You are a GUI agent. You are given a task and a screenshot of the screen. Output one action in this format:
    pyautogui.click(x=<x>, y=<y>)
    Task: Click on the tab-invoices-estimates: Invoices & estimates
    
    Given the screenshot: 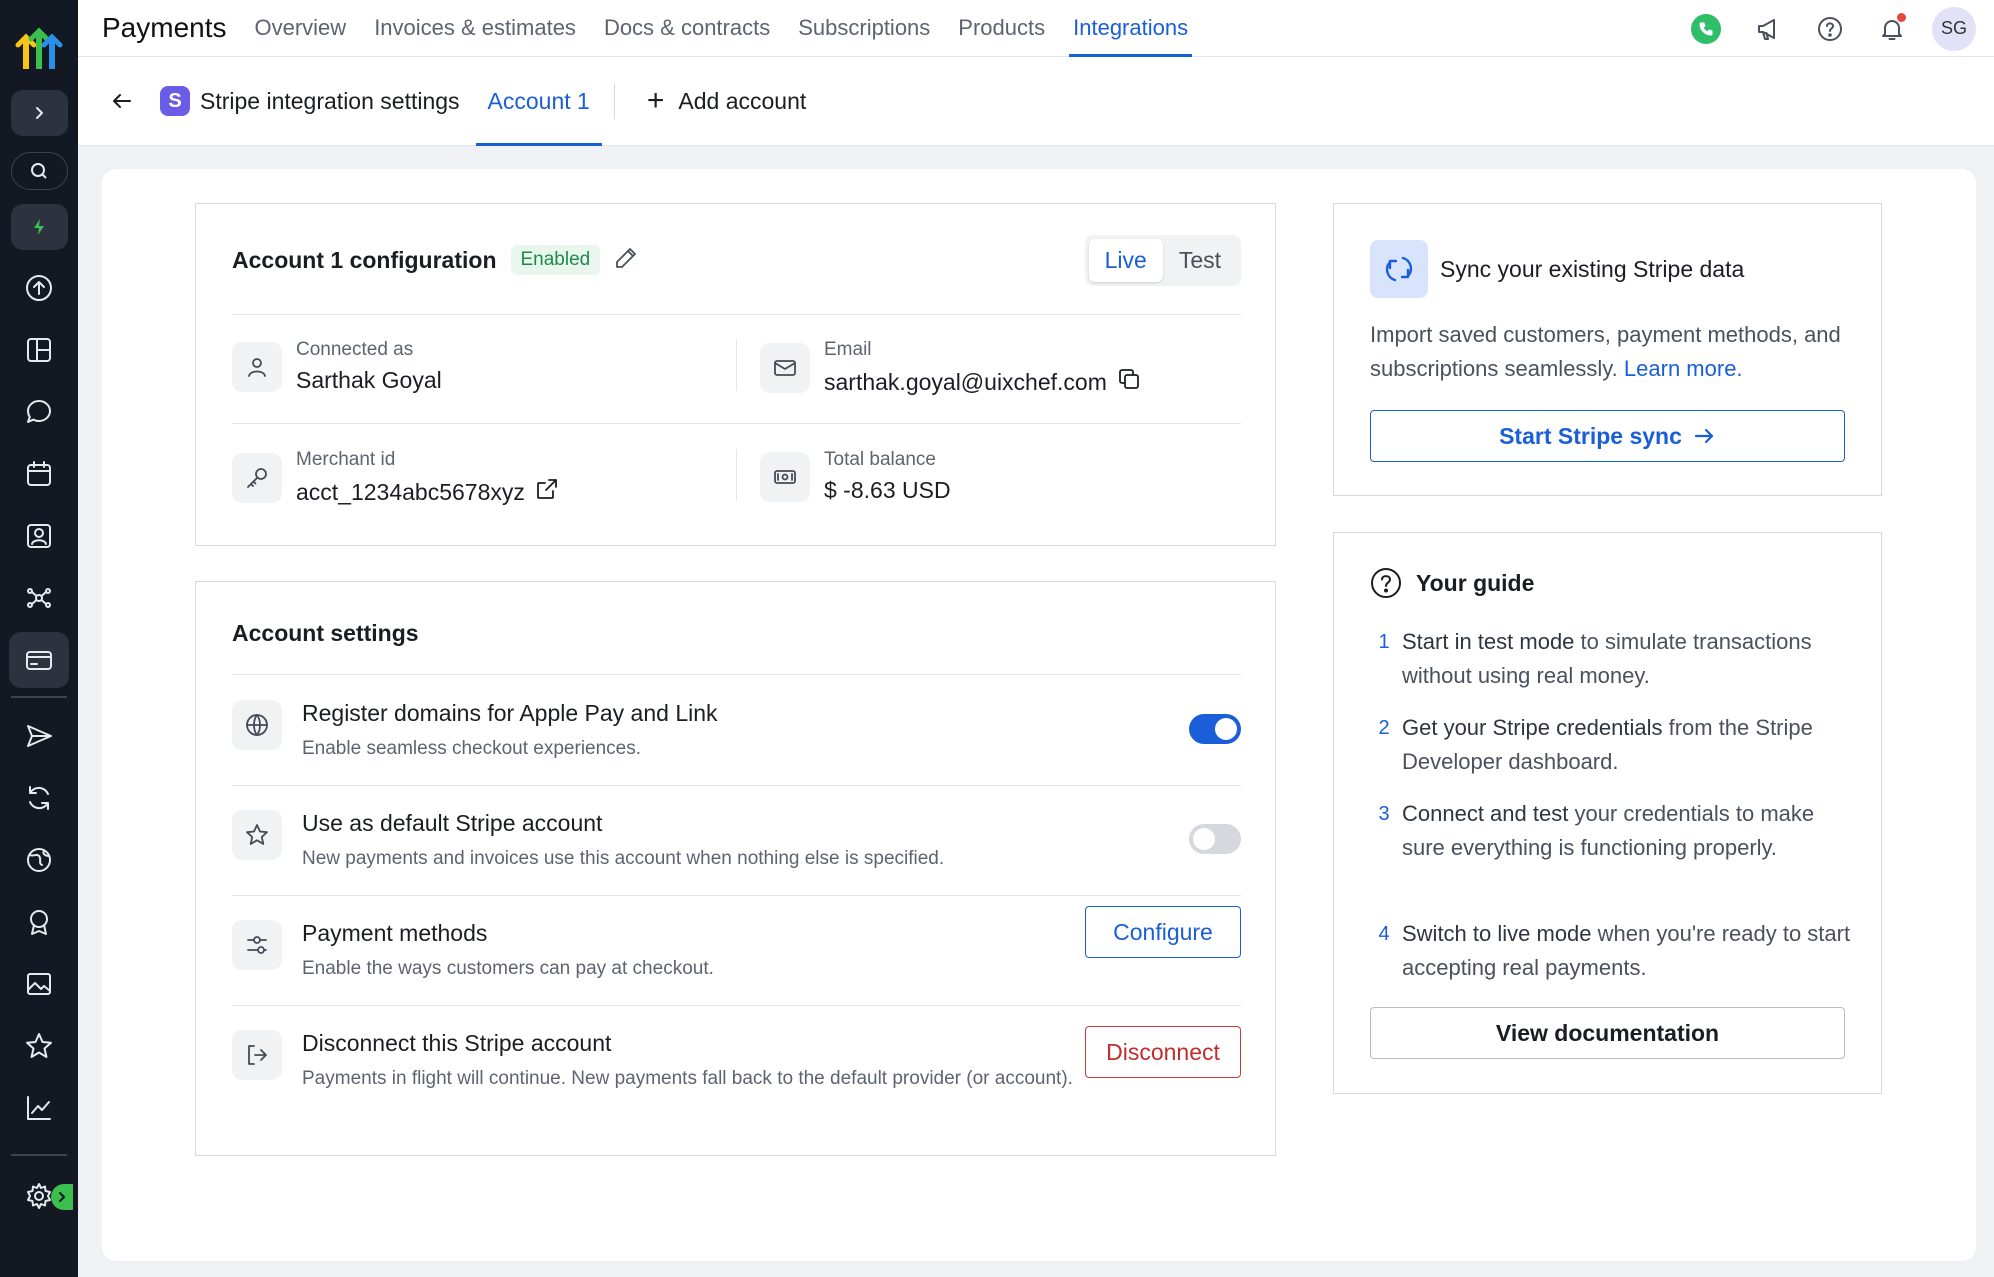 What is the action you would take?
    pyautogui.click(x=475, y=28)
    